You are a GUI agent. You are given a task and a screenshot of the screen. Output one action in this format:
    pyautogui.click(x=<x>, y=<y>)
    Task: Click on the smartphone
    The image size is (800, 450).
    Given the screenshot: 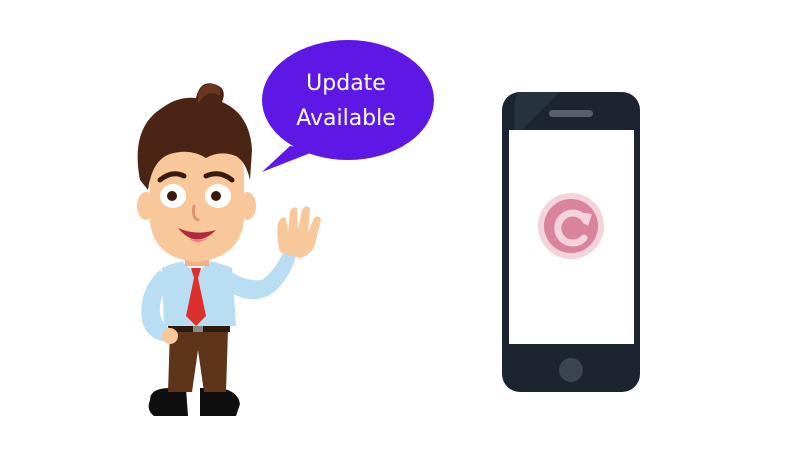 What is the action you would take?
    pyautogui.click(x=571, y=242)
    